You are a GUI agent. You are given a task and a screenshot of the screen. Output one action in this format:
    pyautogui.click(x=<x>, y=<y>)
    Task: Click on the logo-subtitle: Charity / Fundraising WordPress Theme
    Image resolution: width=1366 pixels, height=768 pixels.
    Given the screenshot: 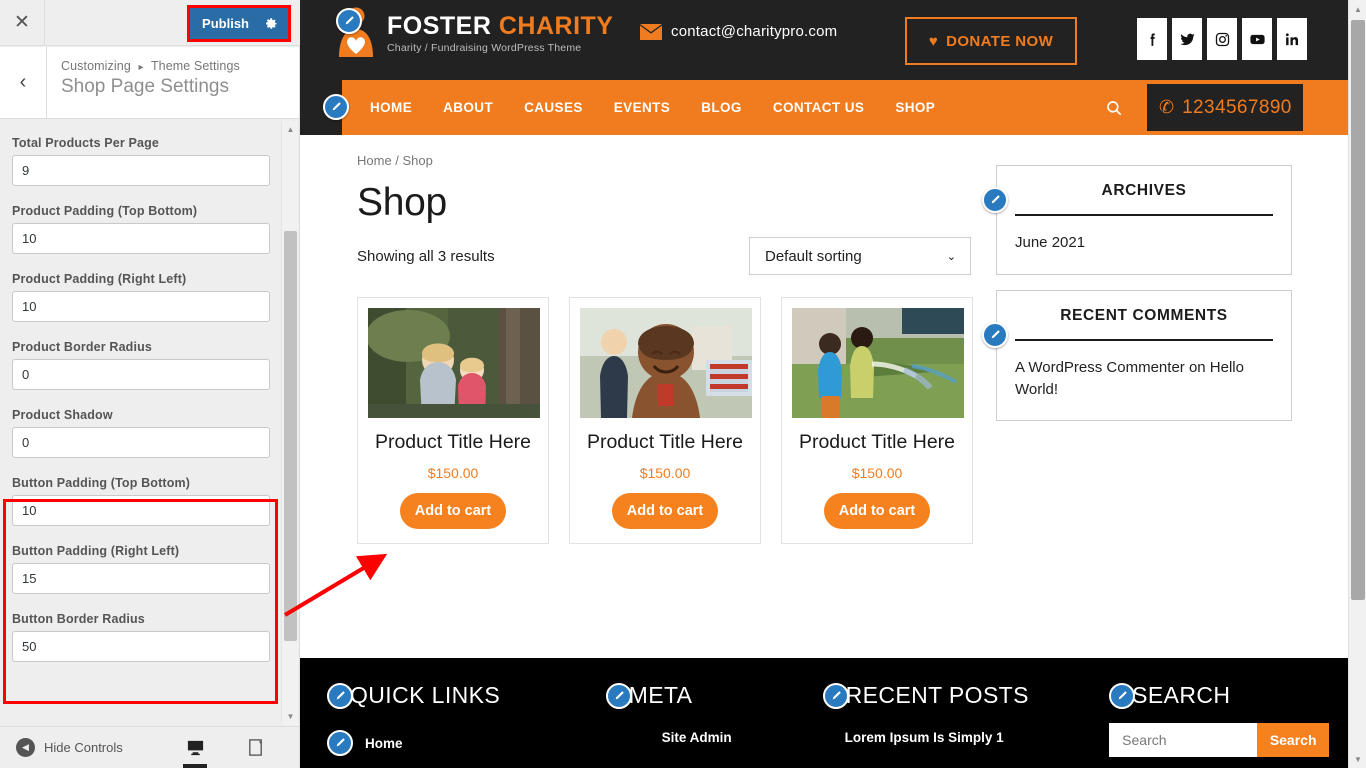 What is the action you would take?
    pyautogui.click(x=484, y=48)
    